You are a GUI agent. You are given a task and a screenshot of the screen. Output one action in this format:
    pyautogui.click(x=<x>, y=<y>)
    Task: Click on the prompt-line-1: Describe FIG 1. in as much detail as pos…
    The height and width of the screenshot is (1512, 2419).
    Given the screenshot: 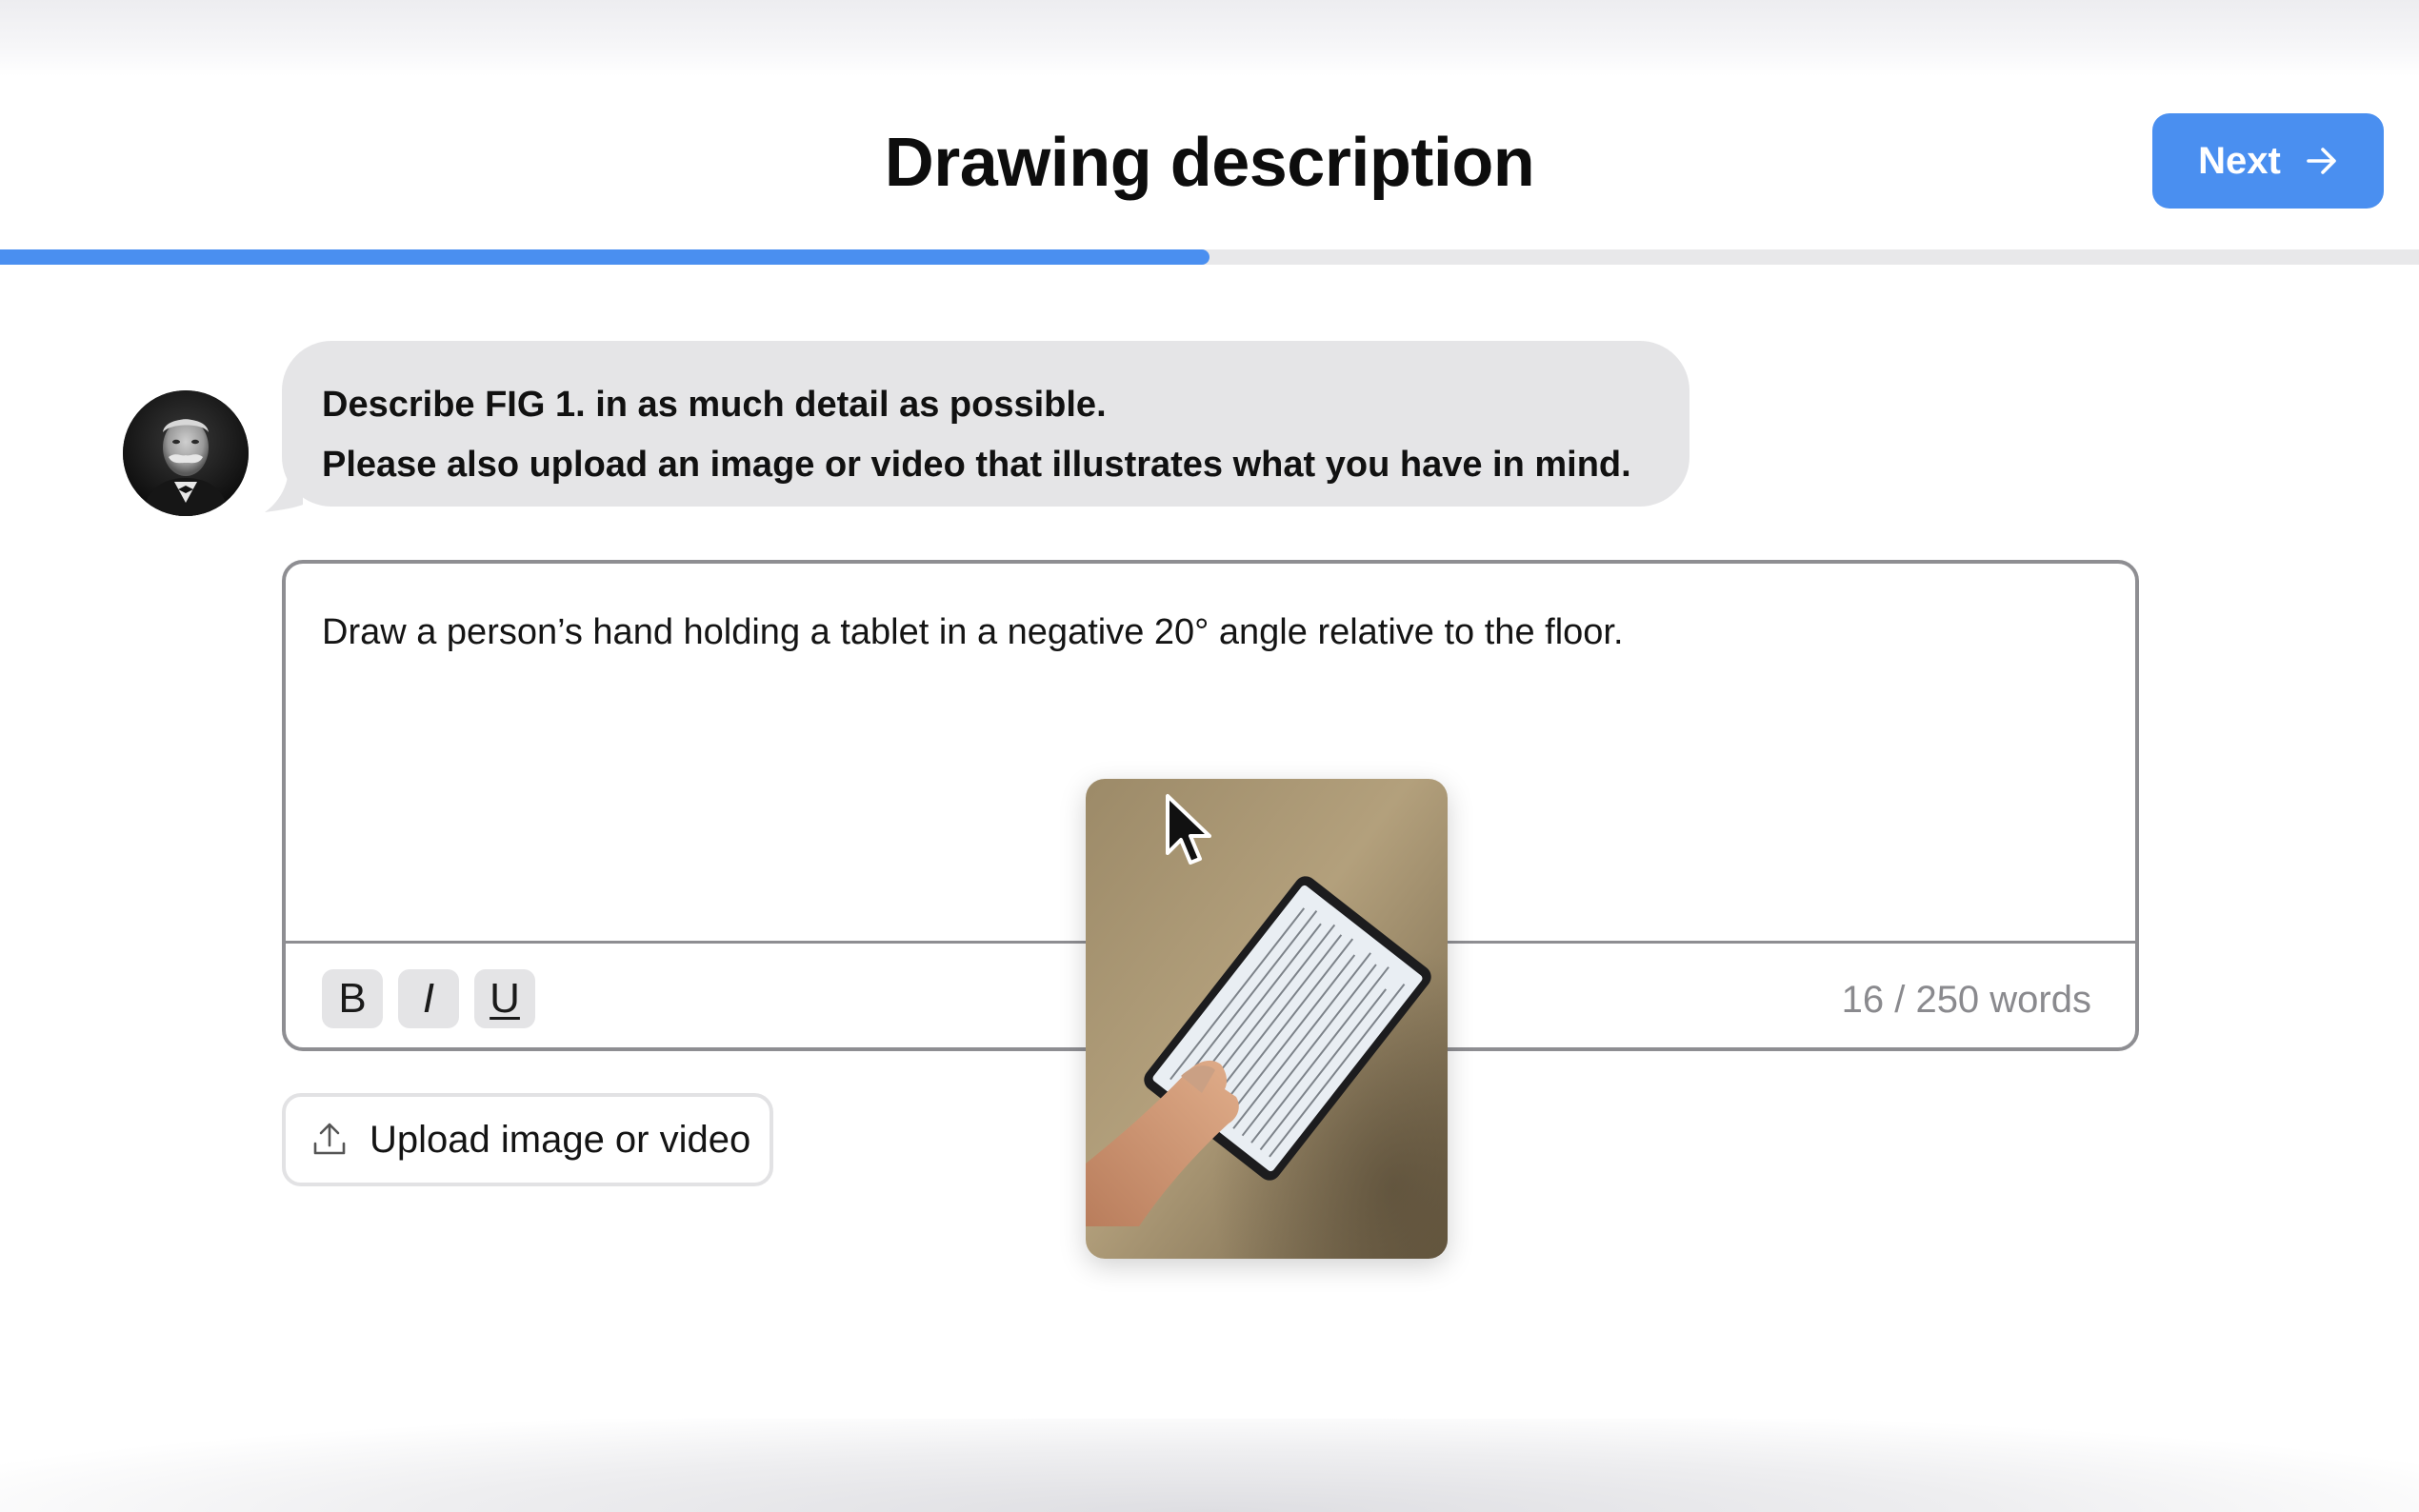 What is the action you would take?
    pyautogui.click(x=714, y=405)
    